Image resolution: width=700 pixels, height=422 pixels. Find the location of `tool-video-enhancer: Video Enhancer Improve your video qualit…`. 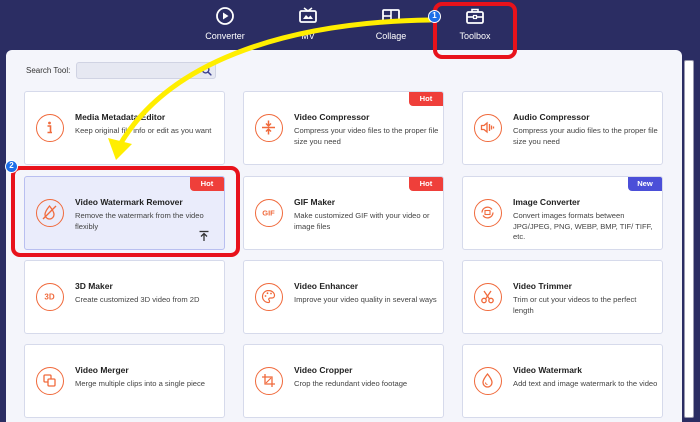

tool-video-enhancer: Video Enhancer Improve your video qualit… is located at coordinates (343, 297).